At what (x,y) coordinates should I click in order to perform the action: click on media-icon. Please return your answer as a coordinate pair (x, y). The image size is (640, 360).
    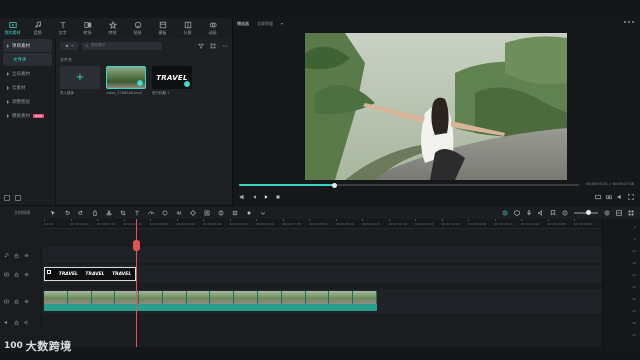
    Looking at the image, I should click on (12, 24).